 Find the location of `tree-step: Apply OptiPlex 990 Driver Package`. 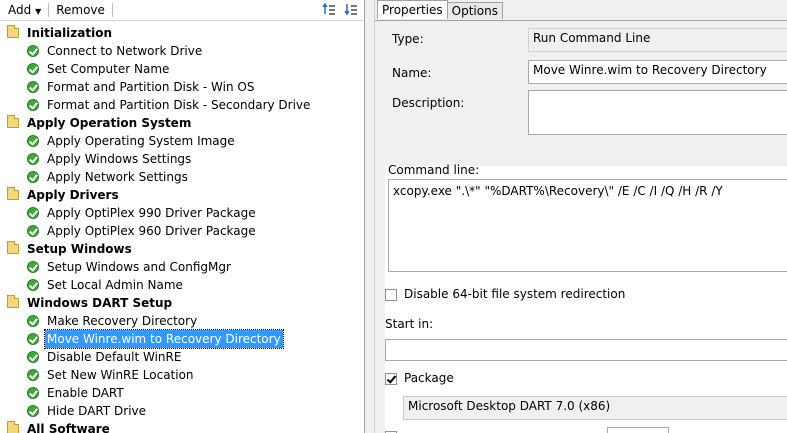

tree-step: Apply OptiPlex 990 Driver Package is located at coordinates (182, 213).